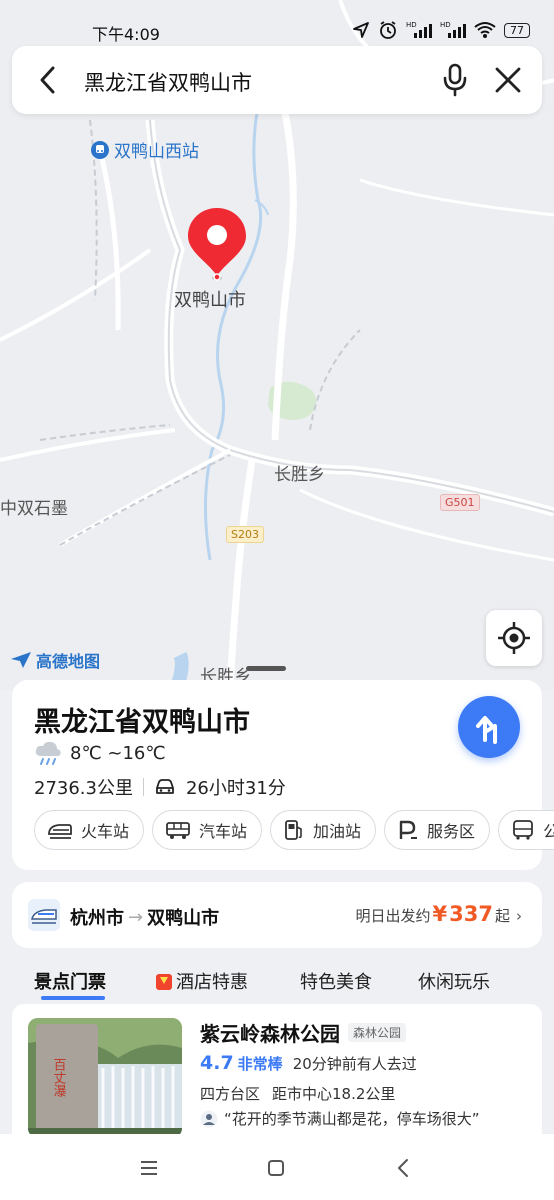 This screenshot has height=1200, width=554. What do you see at coordinates (235, 788) in the screenshot?
I see `drive-time: 26小时31分` at bounding box center [235, 788].